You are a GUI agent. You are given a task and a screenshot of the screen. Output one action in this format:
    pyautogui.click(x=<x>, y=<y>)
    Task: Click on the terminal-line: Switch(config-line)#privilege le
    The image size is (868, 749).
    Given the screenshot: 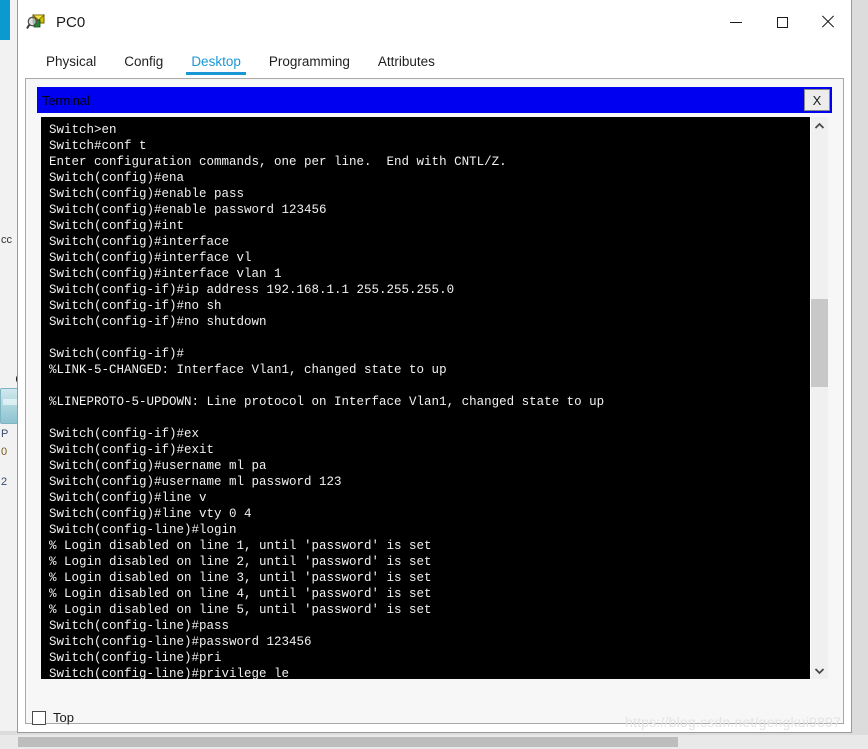 What is the action you would take?
    pyautogui.click(x=169, y=673)
    